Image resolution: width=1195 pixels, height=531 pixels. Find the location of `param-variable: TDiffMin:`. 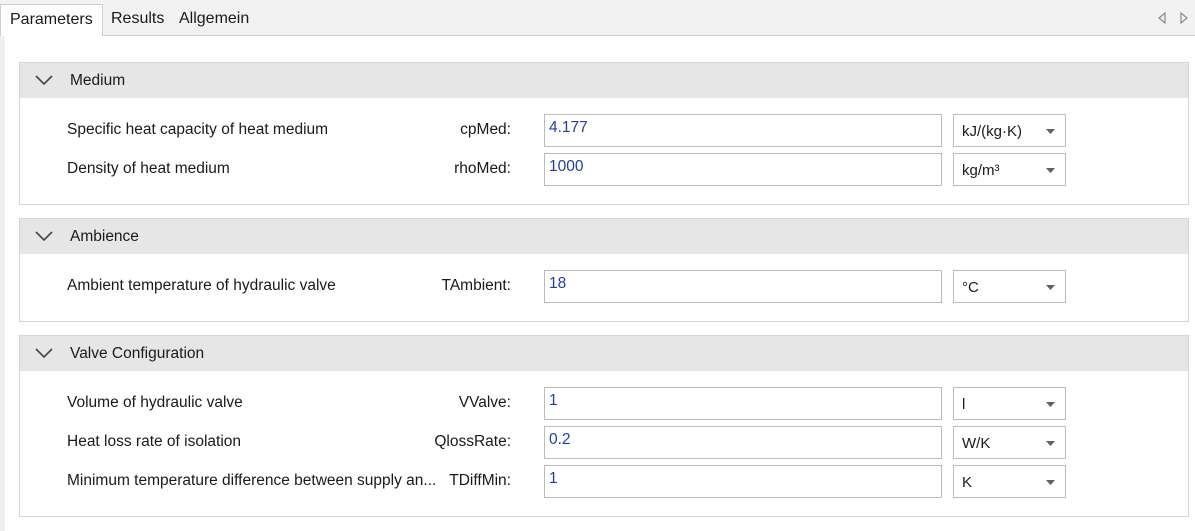

param-variable: TDiffMin: is located at coordinates (480, 480).